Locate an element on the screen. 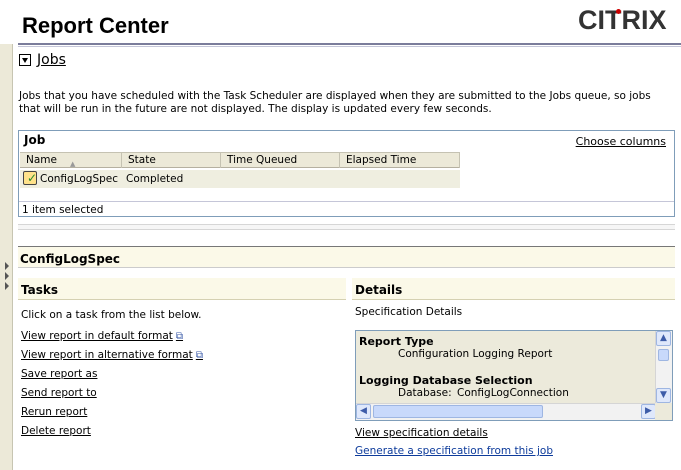 The image size is (681, 470). database-label: Database: is located at coordinates (425, 393).